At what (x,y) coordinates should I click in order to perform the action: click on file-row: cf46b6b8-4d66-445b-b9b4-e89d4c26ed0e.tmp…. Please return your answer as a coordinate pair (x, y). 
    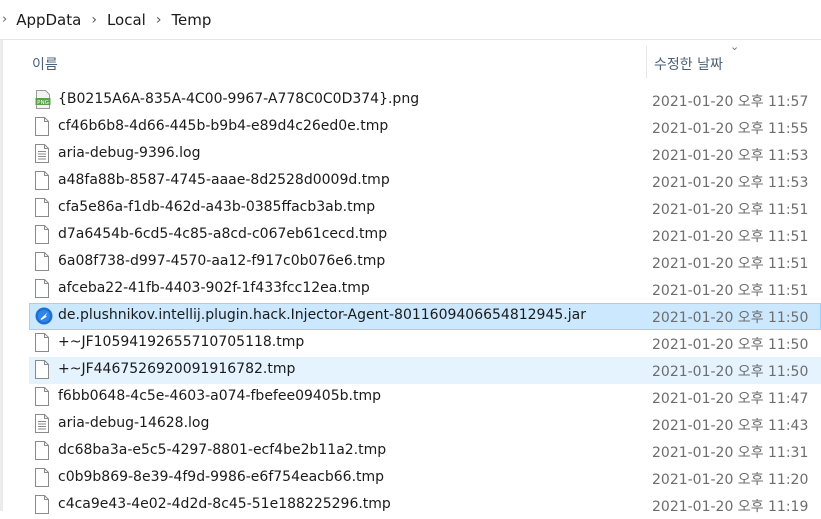
    Looking at the image, I should click on (412, 127).